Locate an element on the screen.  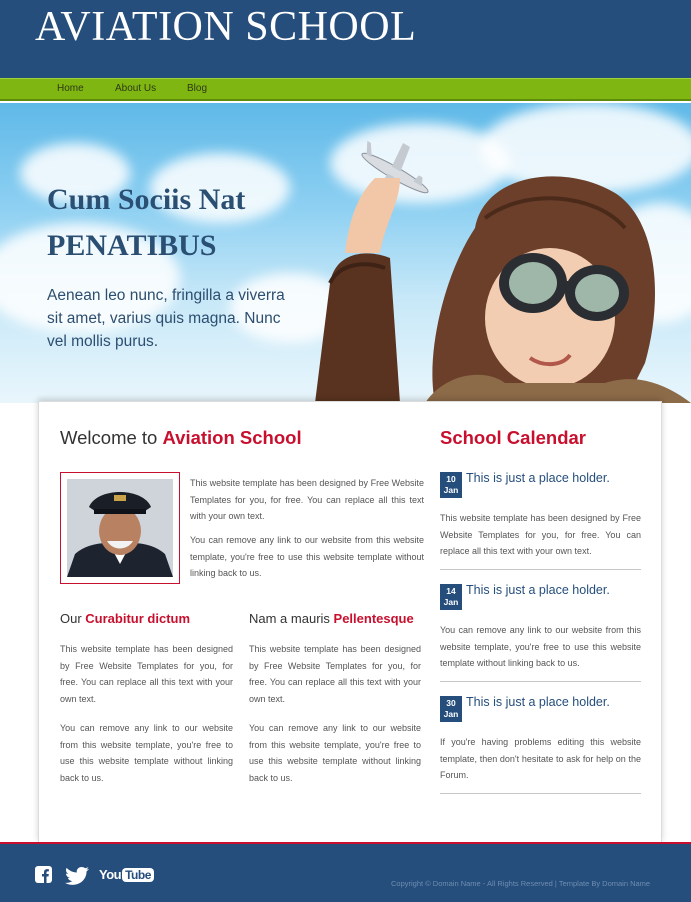
pilot-photo-frame is located at coordinates (120, 528).